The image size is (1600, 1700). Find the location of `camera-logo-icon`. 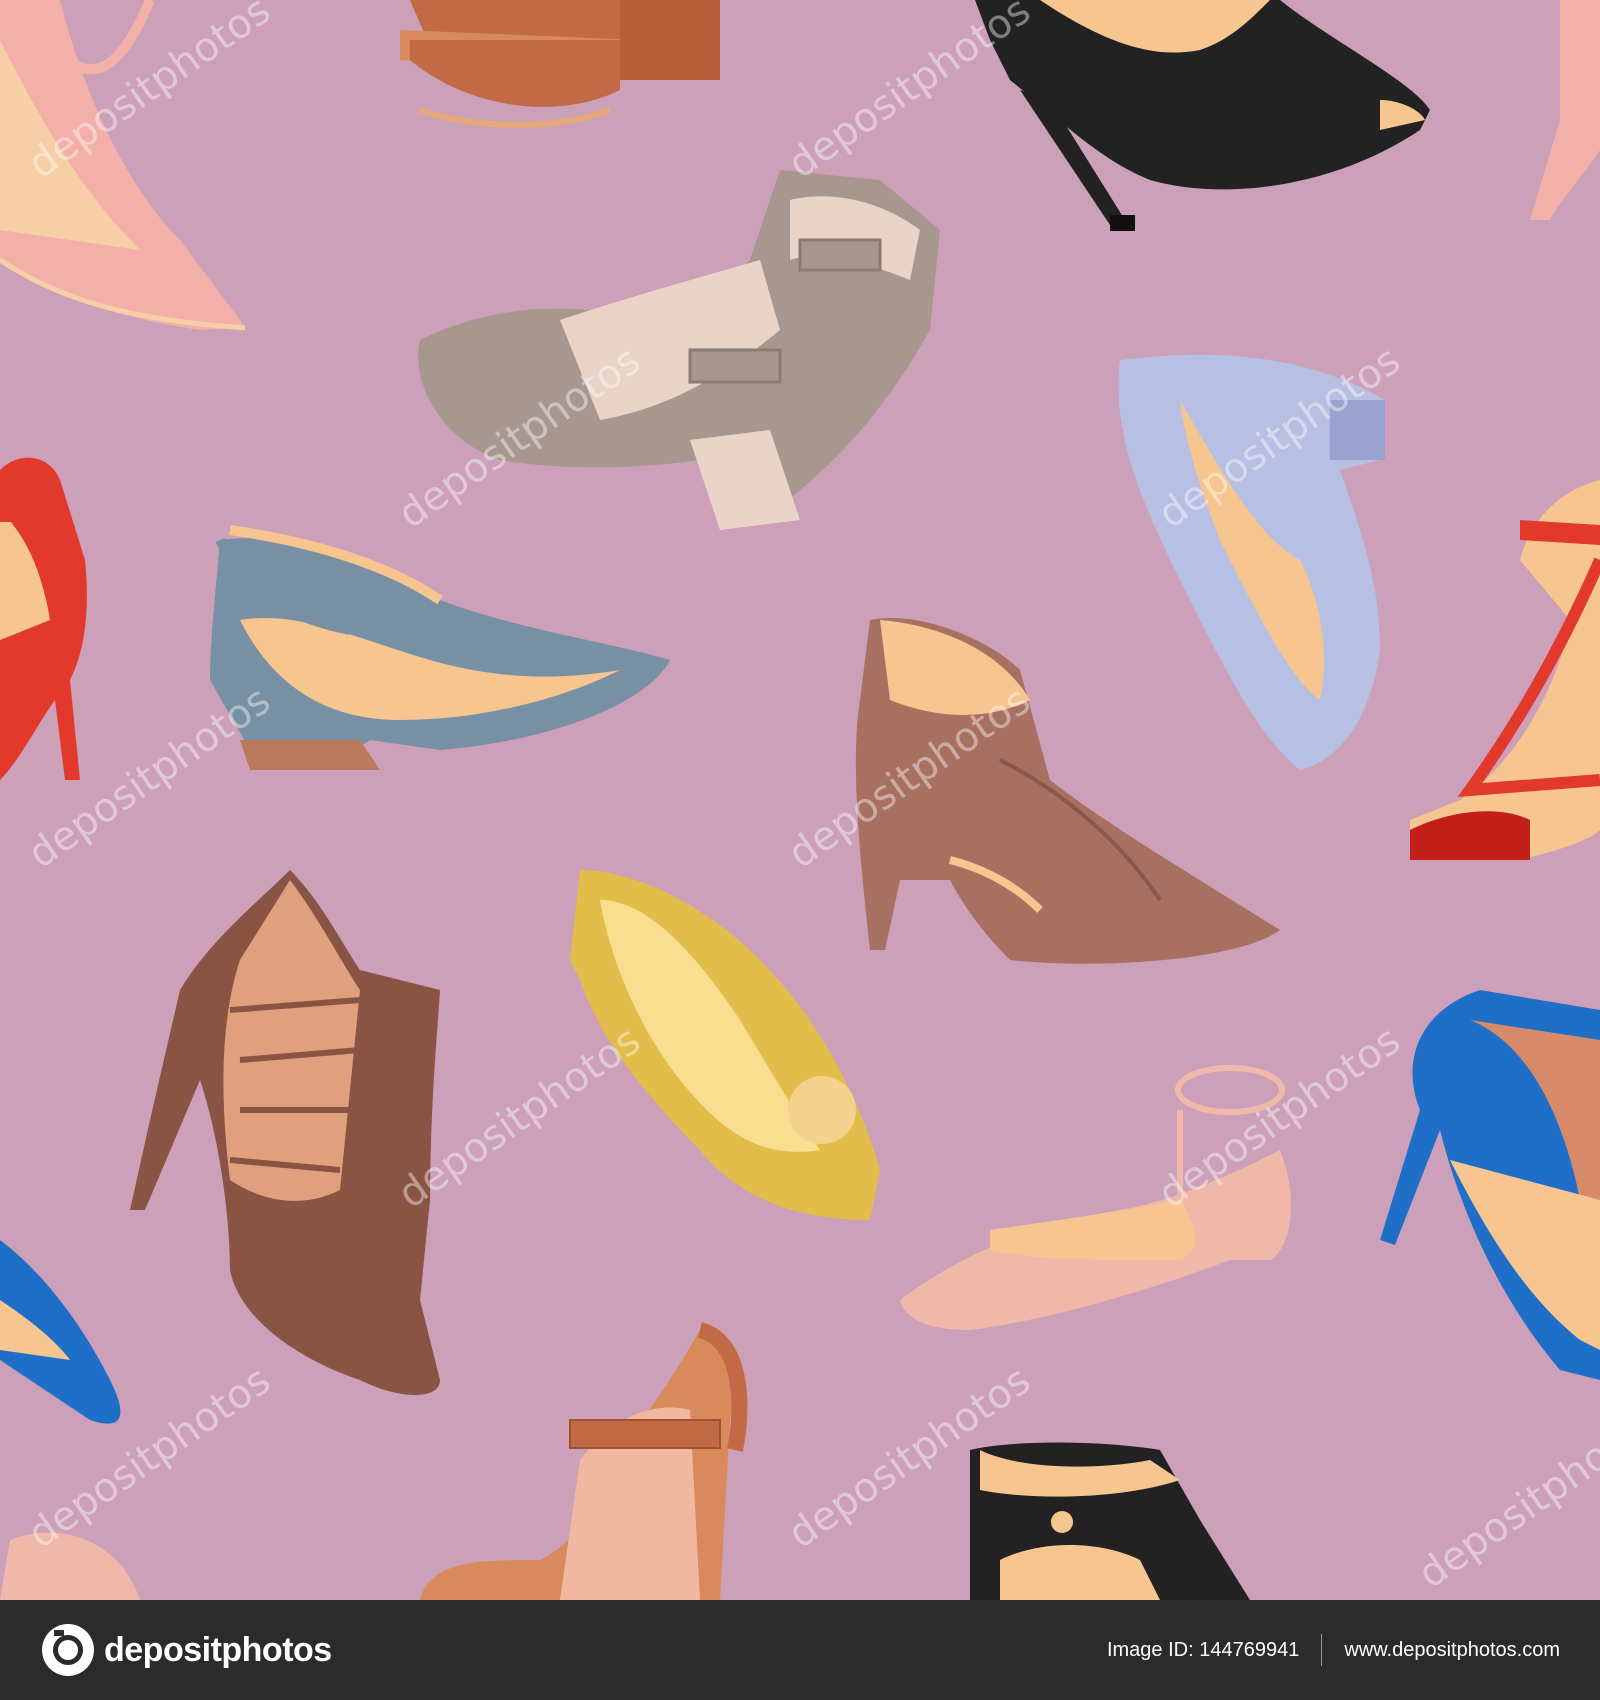

camera-logo-icon is located at coordinates (68, 1650).